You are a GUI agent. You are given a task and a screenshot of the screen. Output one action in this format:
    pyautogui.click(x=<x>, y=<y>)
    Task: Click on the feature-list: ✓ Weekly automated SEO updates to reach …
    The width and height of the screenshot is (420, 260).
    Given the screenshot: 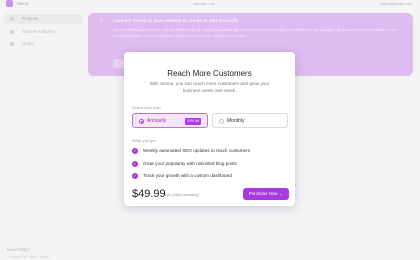 What is the action you would take?
    pyautogui.click(x=209, y=166)
    